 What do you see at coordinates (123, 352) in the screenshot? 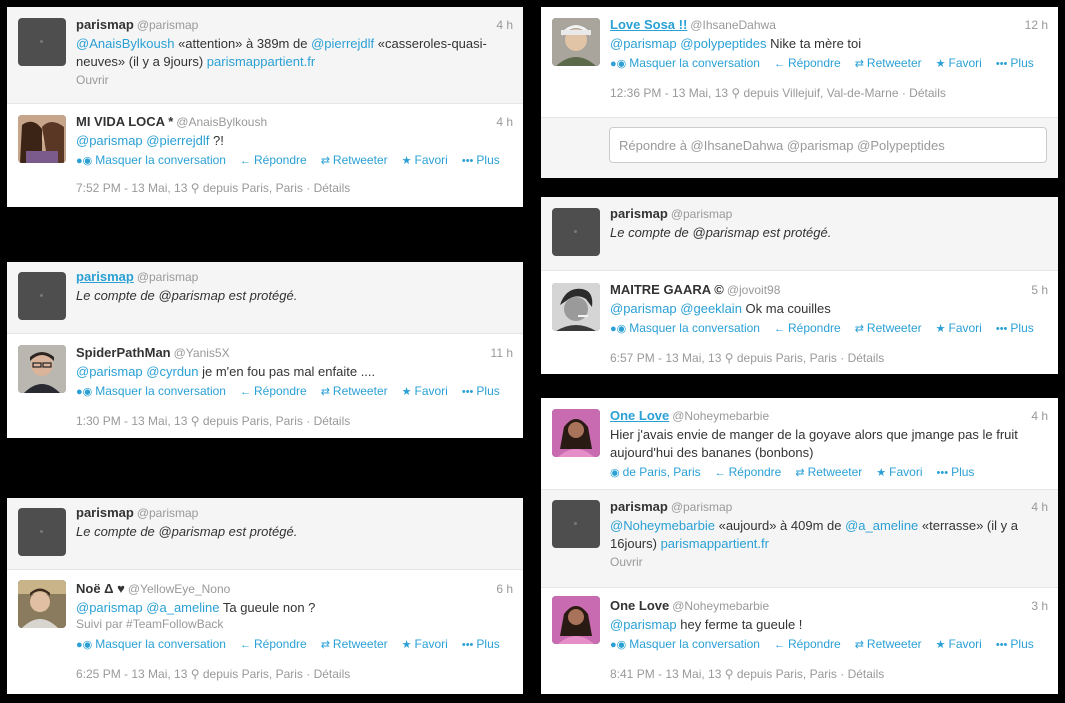
I see `tweet-author-name: SpiderPathMan` at bounding box center [123, 352].